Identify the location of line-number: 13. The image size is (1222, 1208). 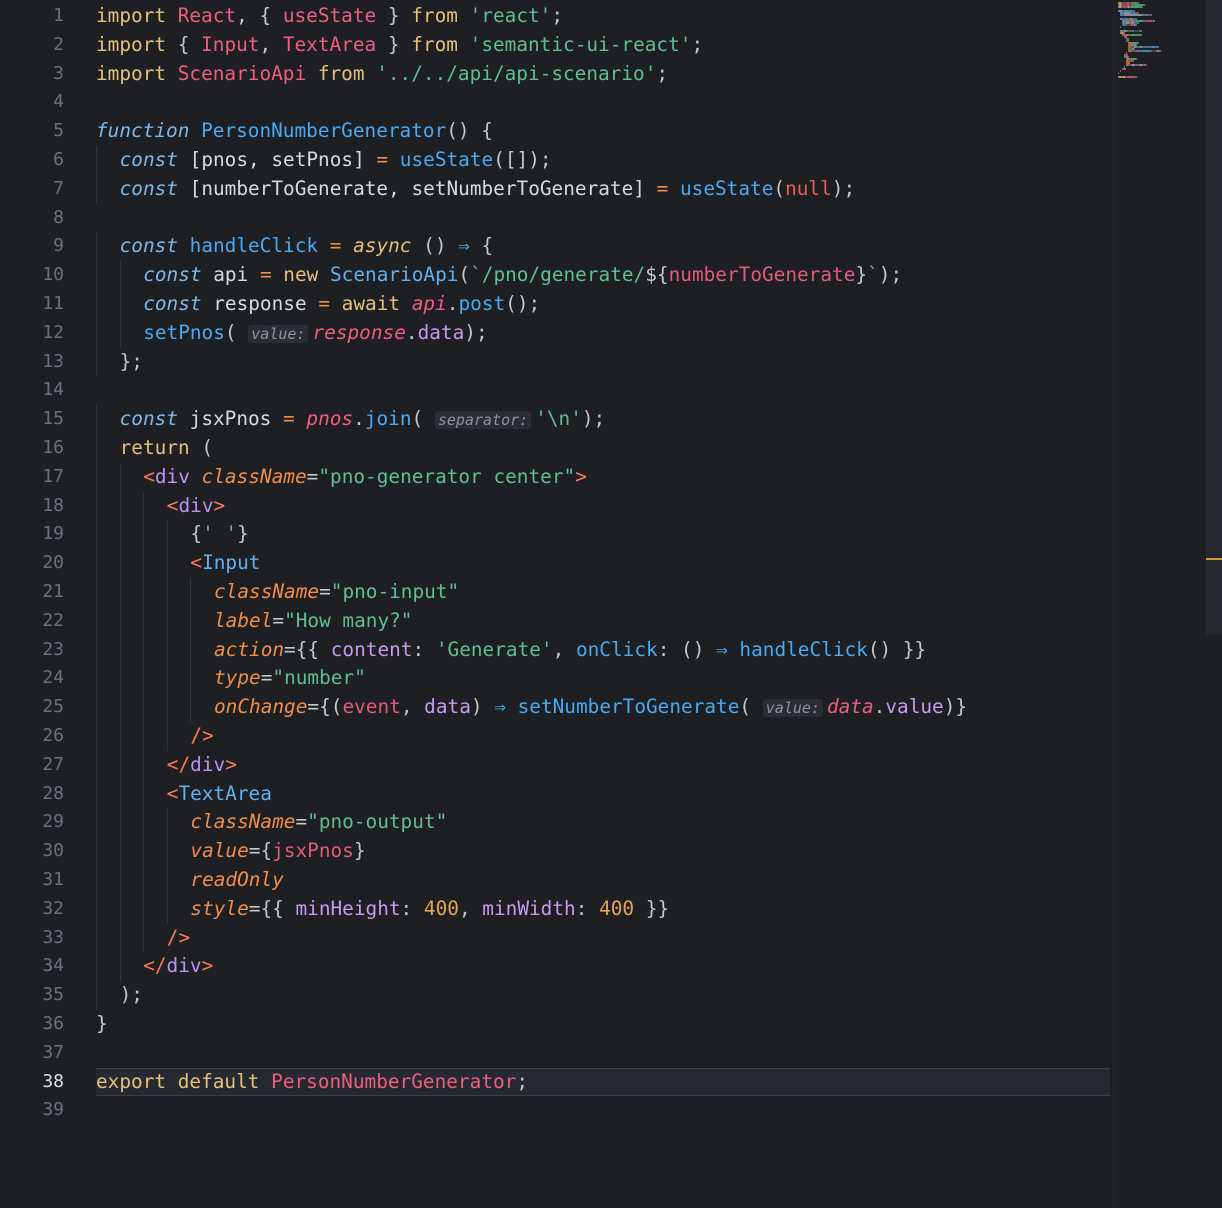
(53, 361).